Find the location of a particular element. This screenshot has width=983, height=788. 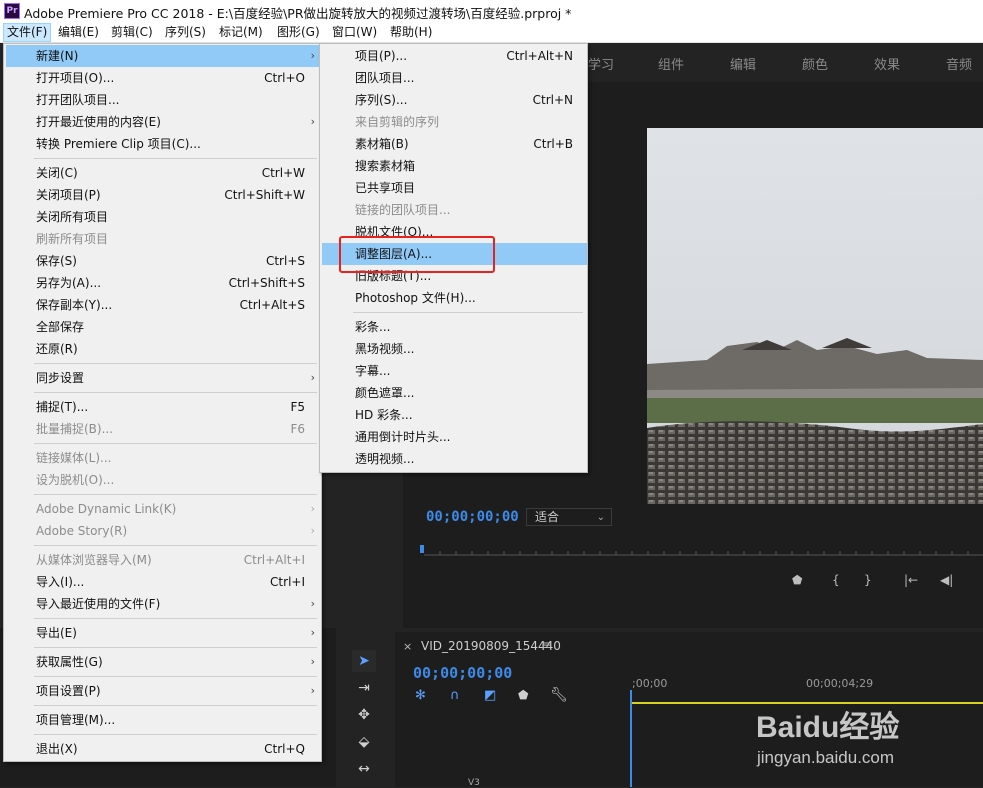

menu-window: 窗口(W) is located at coordinates (354, 32).